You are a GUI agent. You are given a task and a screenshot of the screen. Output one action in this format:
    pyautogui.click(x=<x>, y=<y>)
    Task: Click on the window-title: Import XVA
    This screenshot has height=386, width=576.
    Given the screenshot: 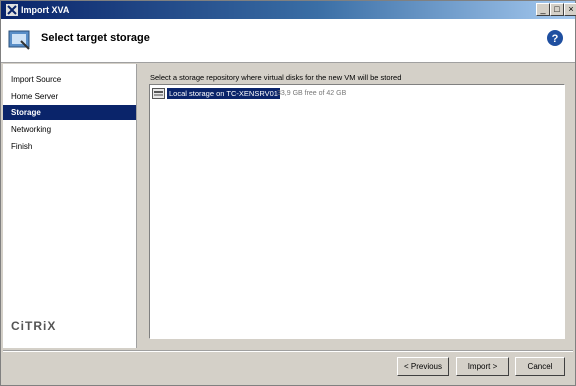 What is the action you would take?
    pyautogui.click(x=45, y=10)
    